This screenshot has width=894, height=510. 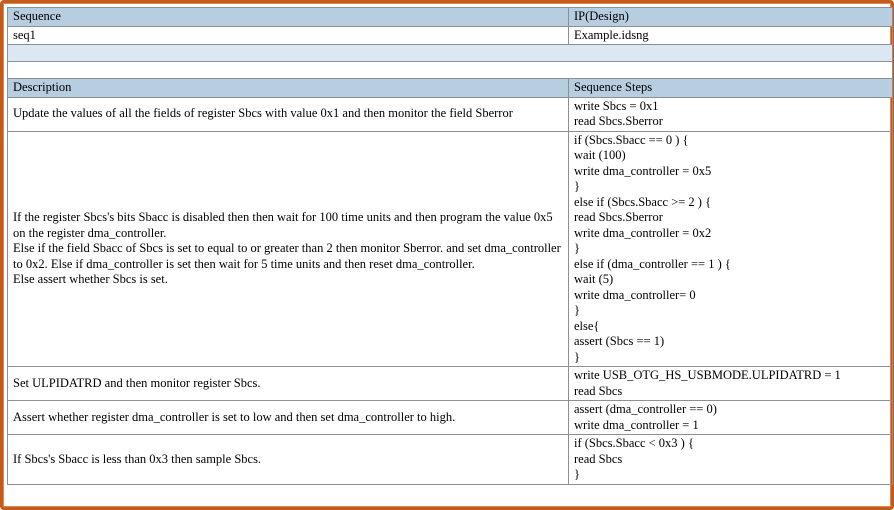 What do you see at coordinates (635, 294) in the screenshot?
I see `sequence-step-line: write dma_controller= 0` at bounding box center [635, 294].